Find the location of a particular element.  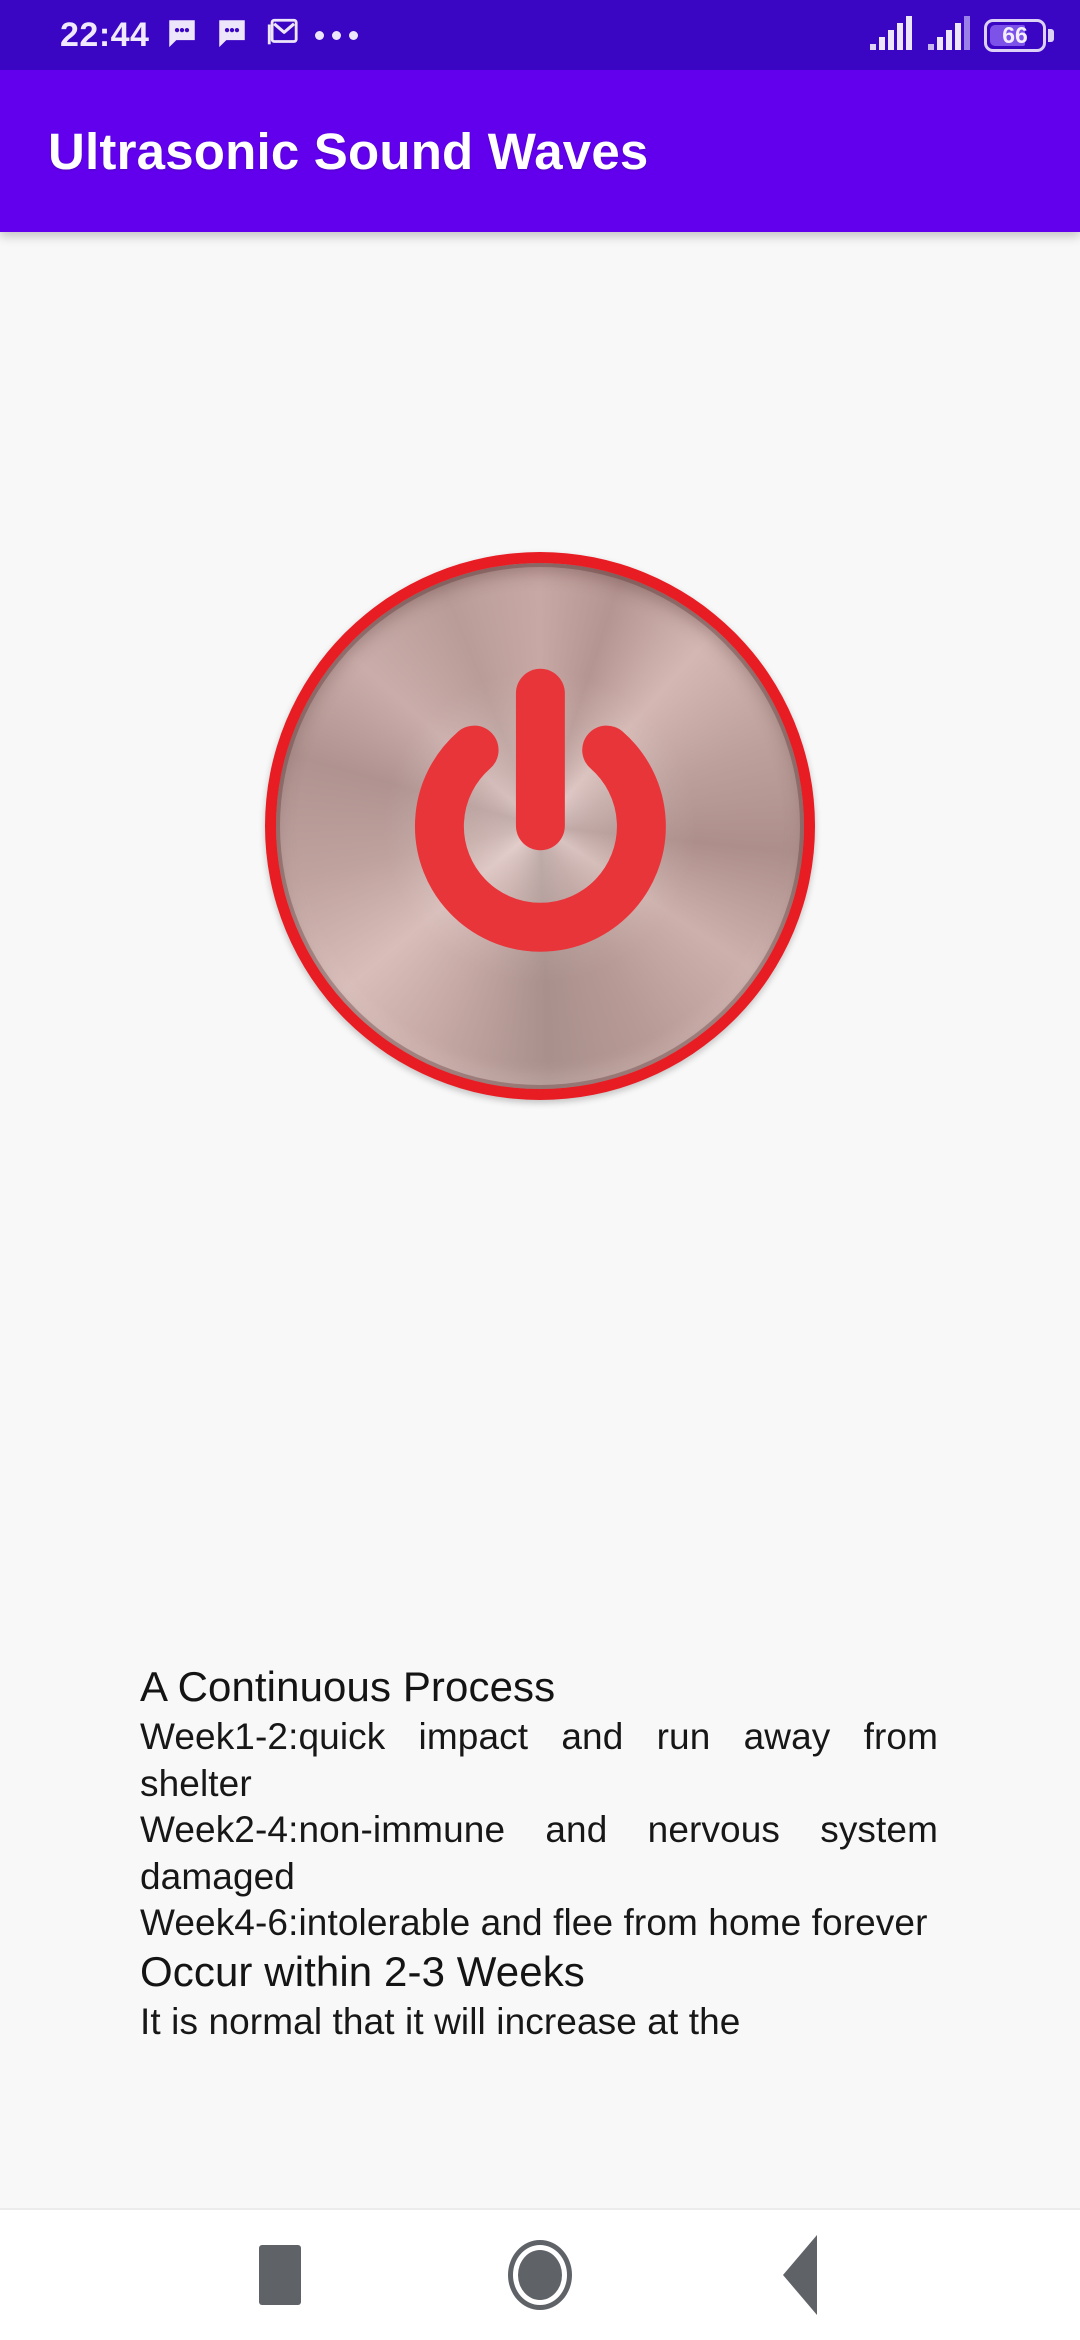

gmail-icon is located at coordinates (282, 35).